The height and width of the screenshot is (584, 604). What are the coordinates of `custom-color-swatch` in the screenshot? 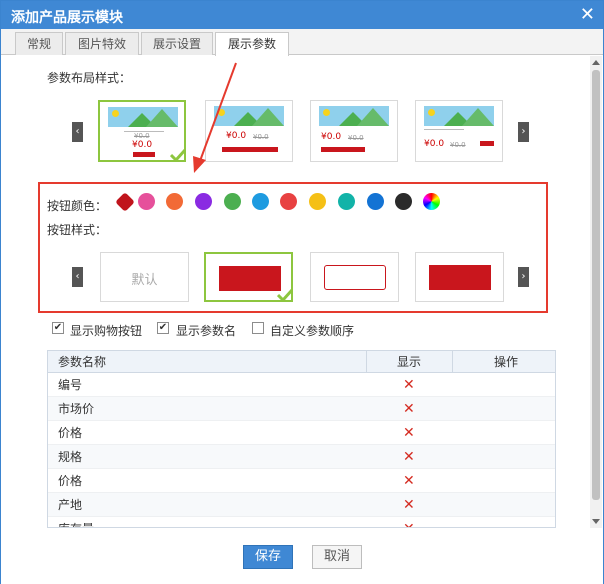 It's located at (431, 201).